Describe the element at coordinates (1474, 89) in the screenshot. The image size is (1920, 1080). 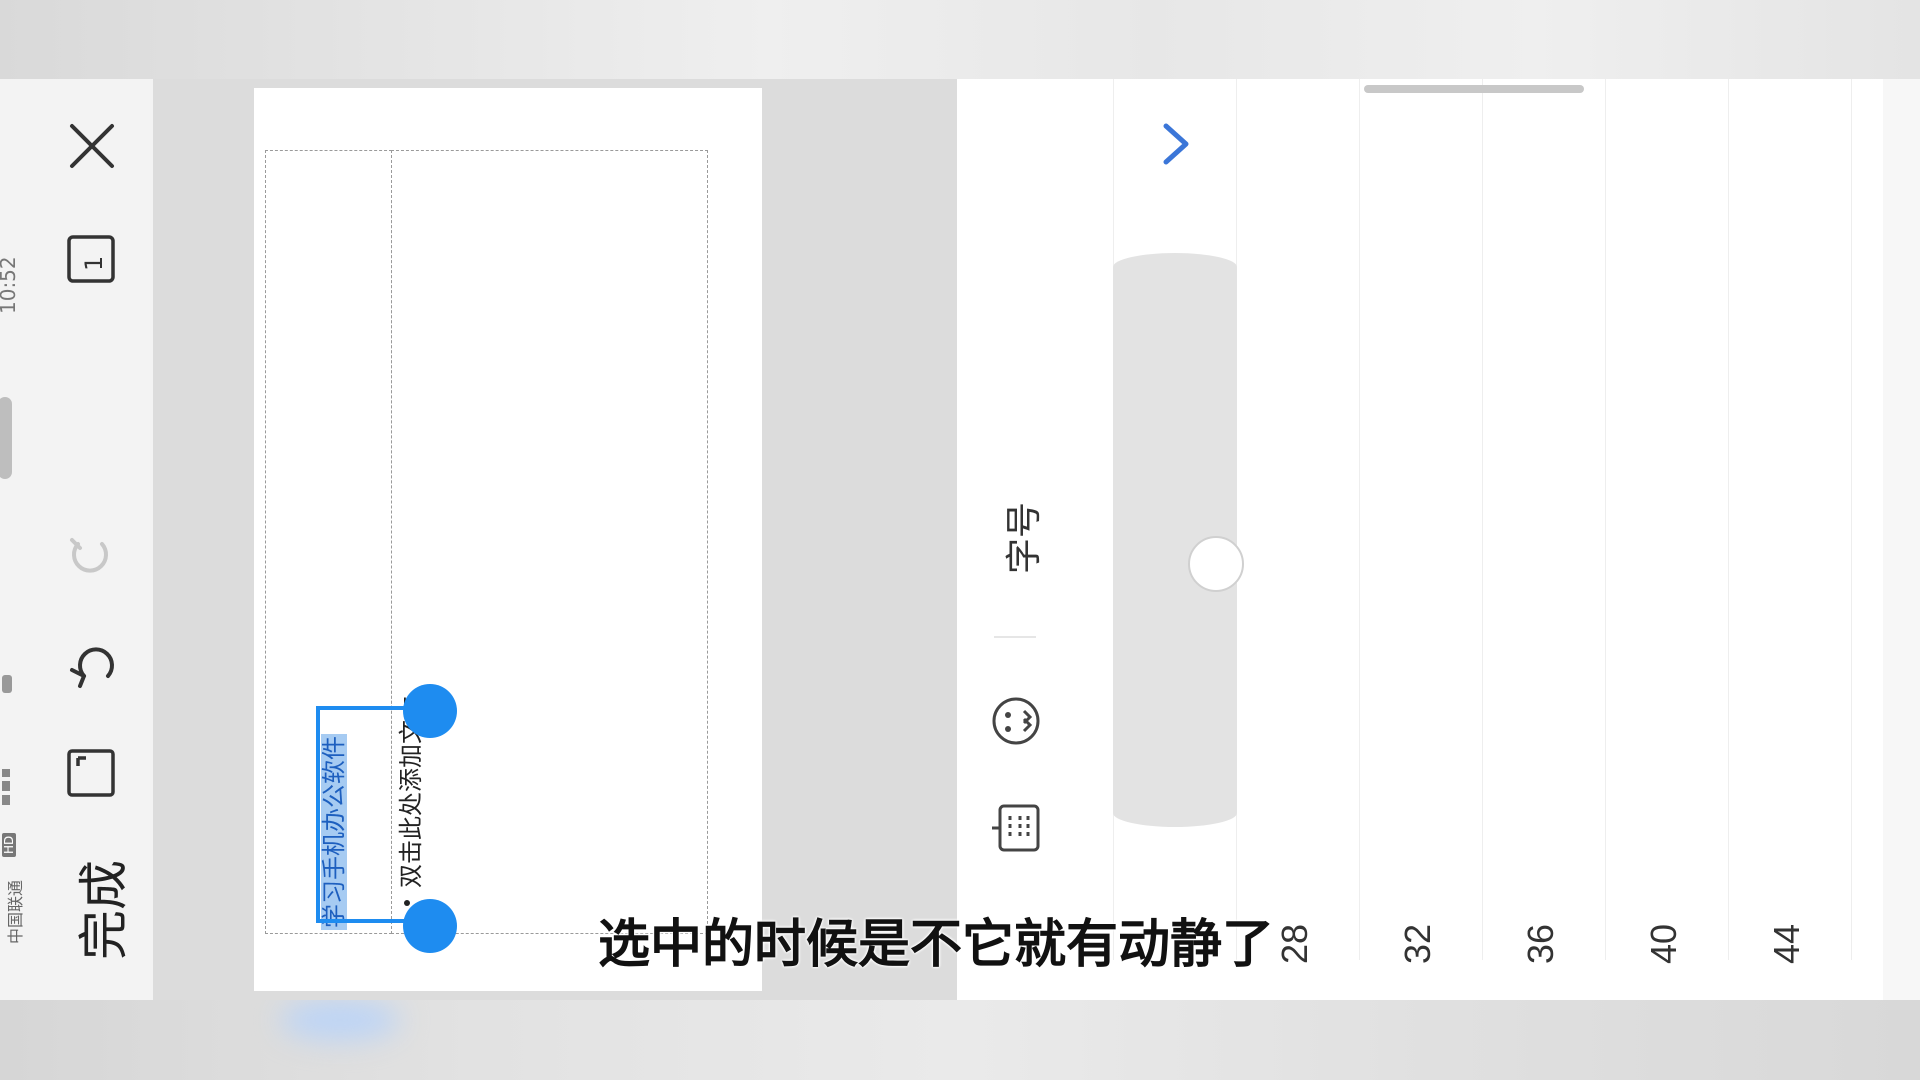
I see `panel-scroll-indicator` at that location.